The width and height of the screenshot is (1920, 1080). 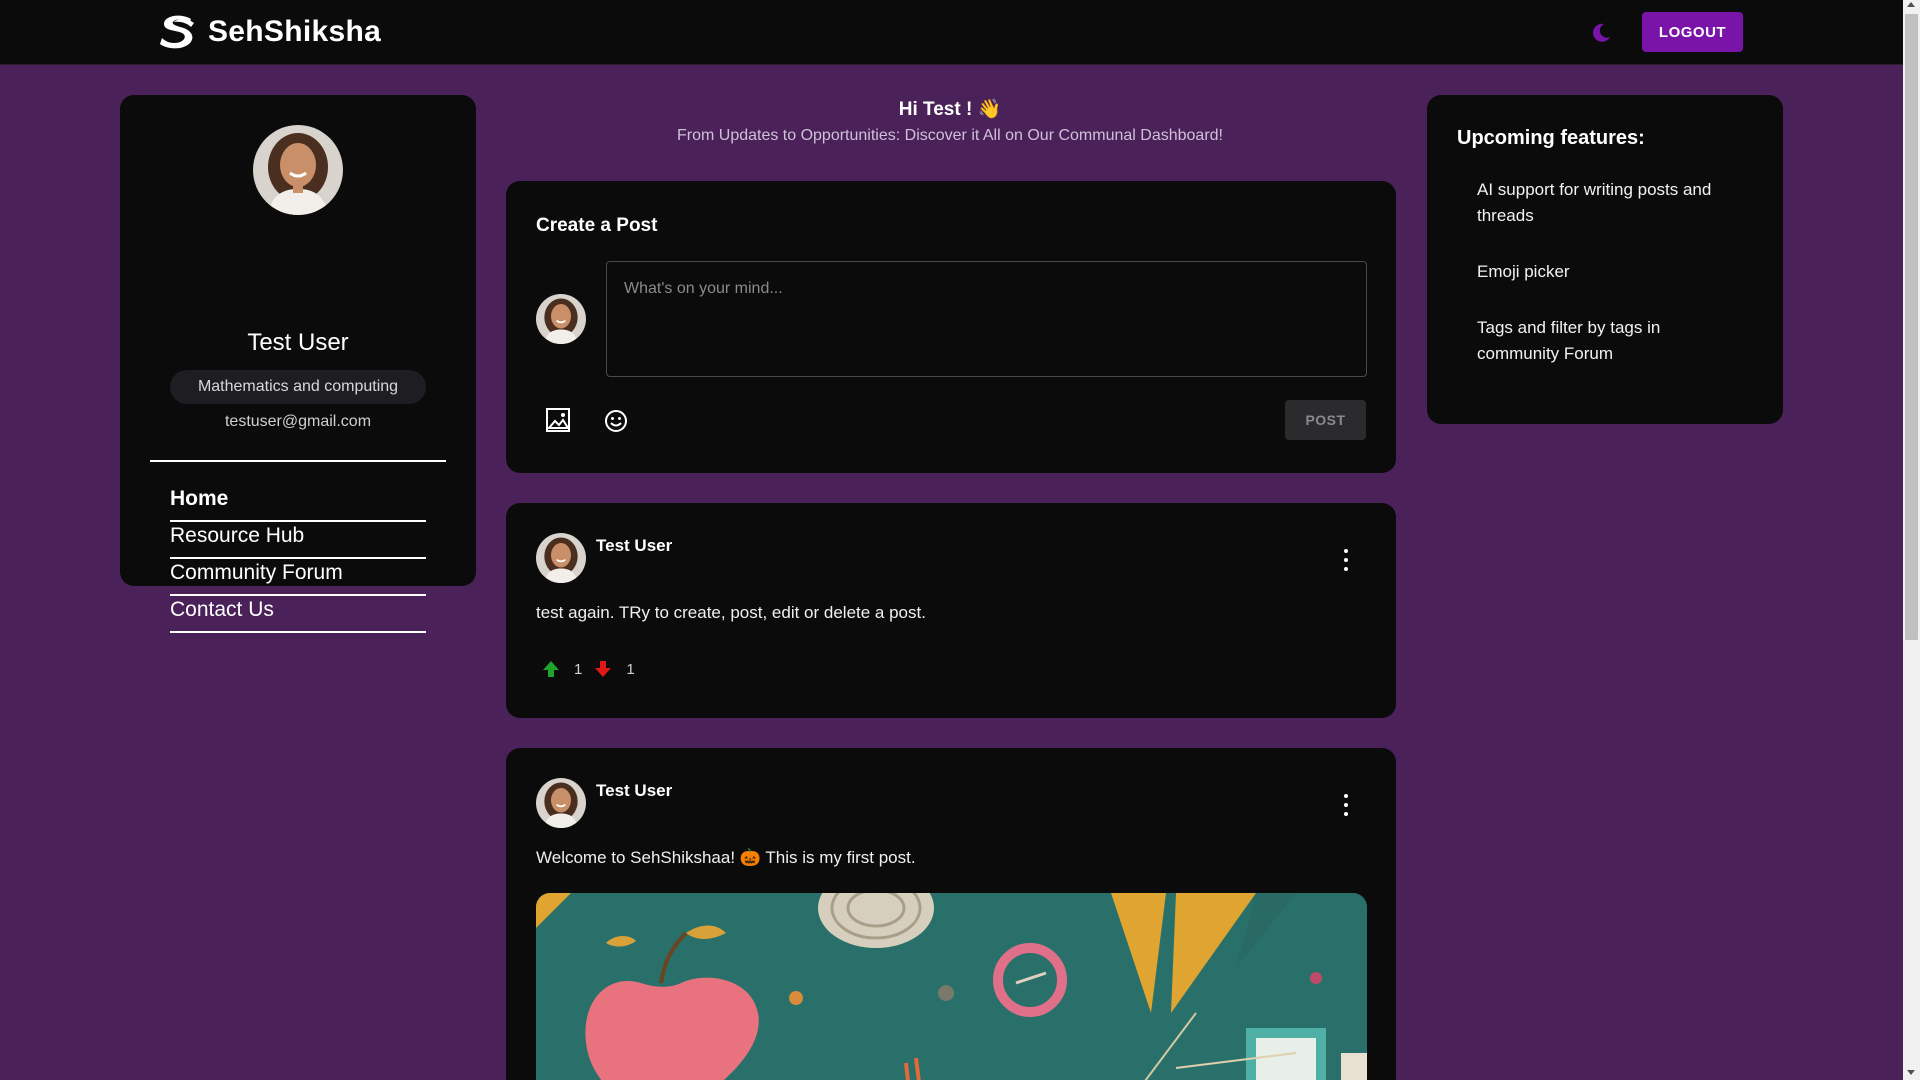 I want to click on scroll-down-arrow-icon, so click(x=1911, y=1072).